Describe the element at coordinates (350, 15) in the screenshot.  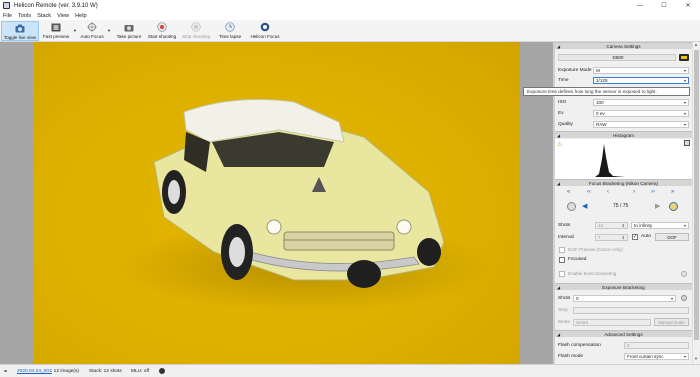
I see `menu-bar: File Tools Stack View Help` at that location.